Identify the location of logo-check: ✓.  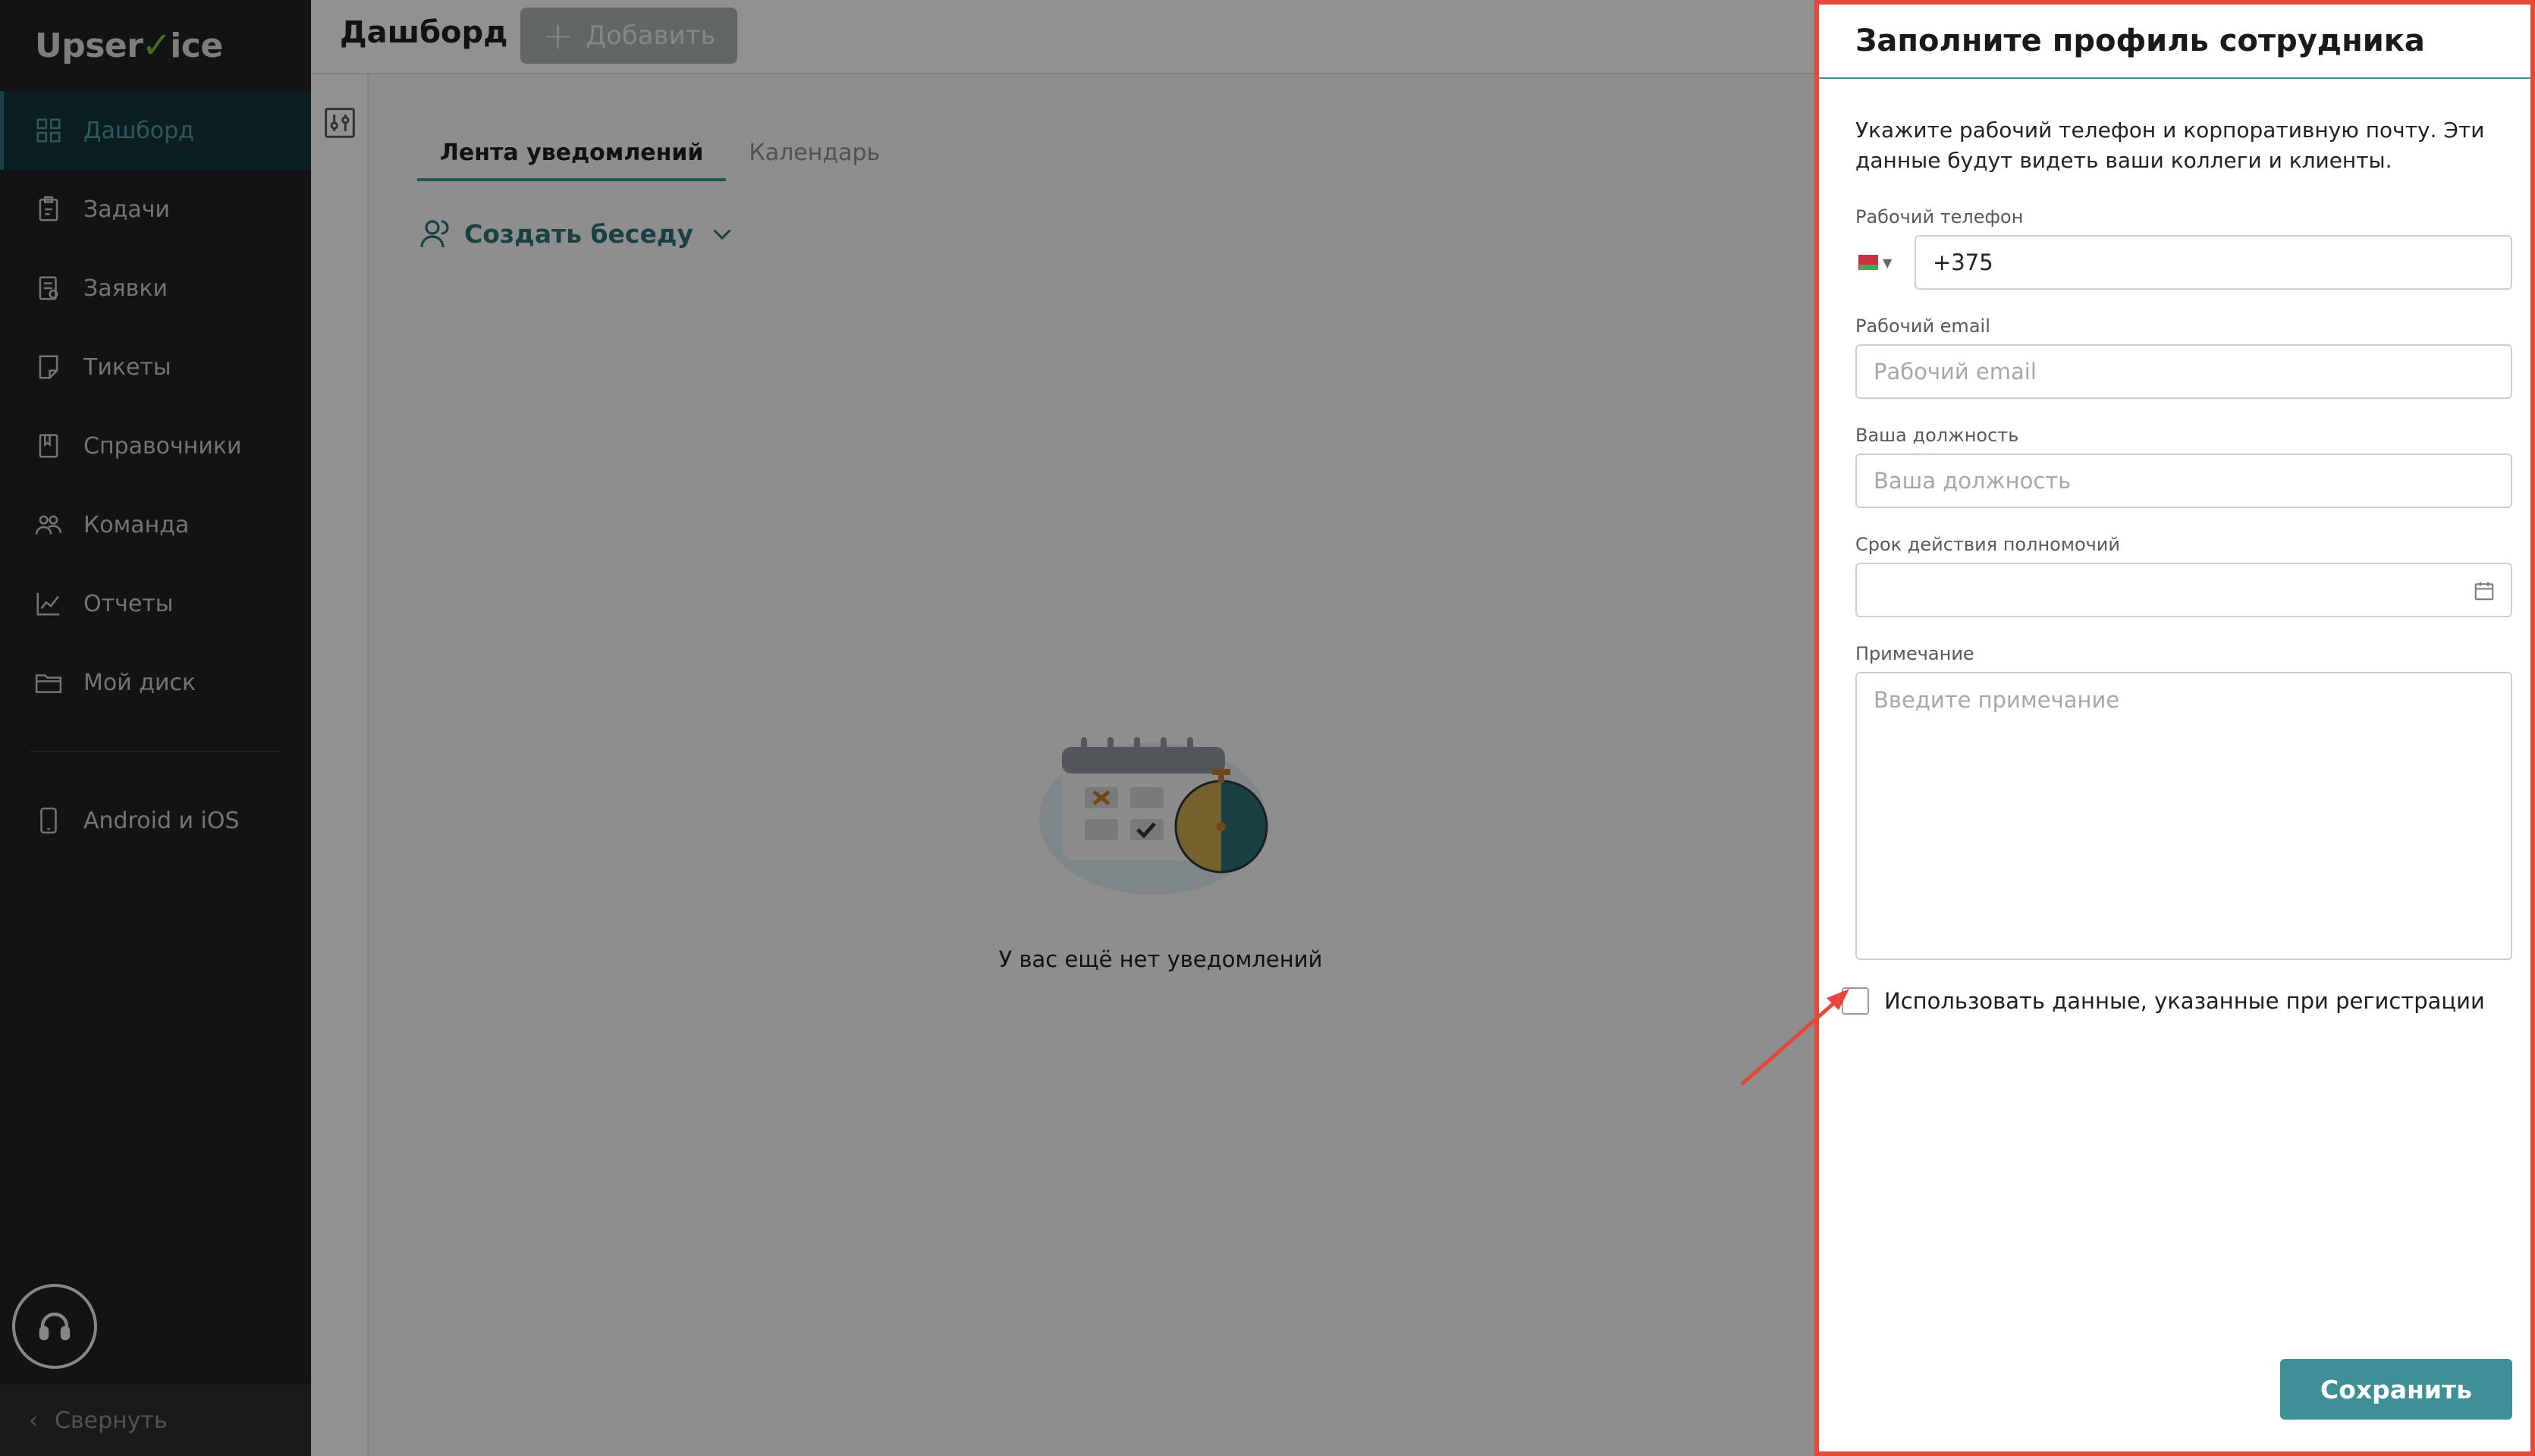
(156, 45).